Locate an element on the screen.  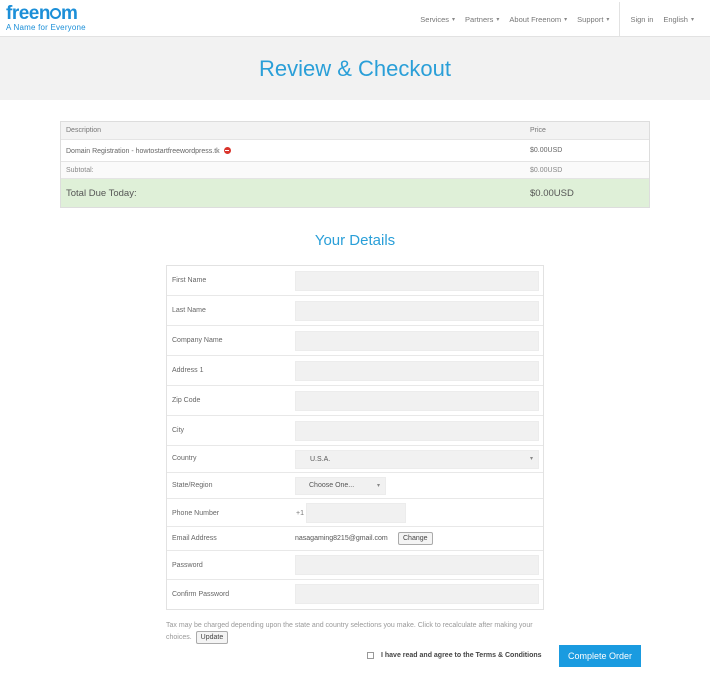
company-name-label: Company Name is located at coordinates (197, 340).